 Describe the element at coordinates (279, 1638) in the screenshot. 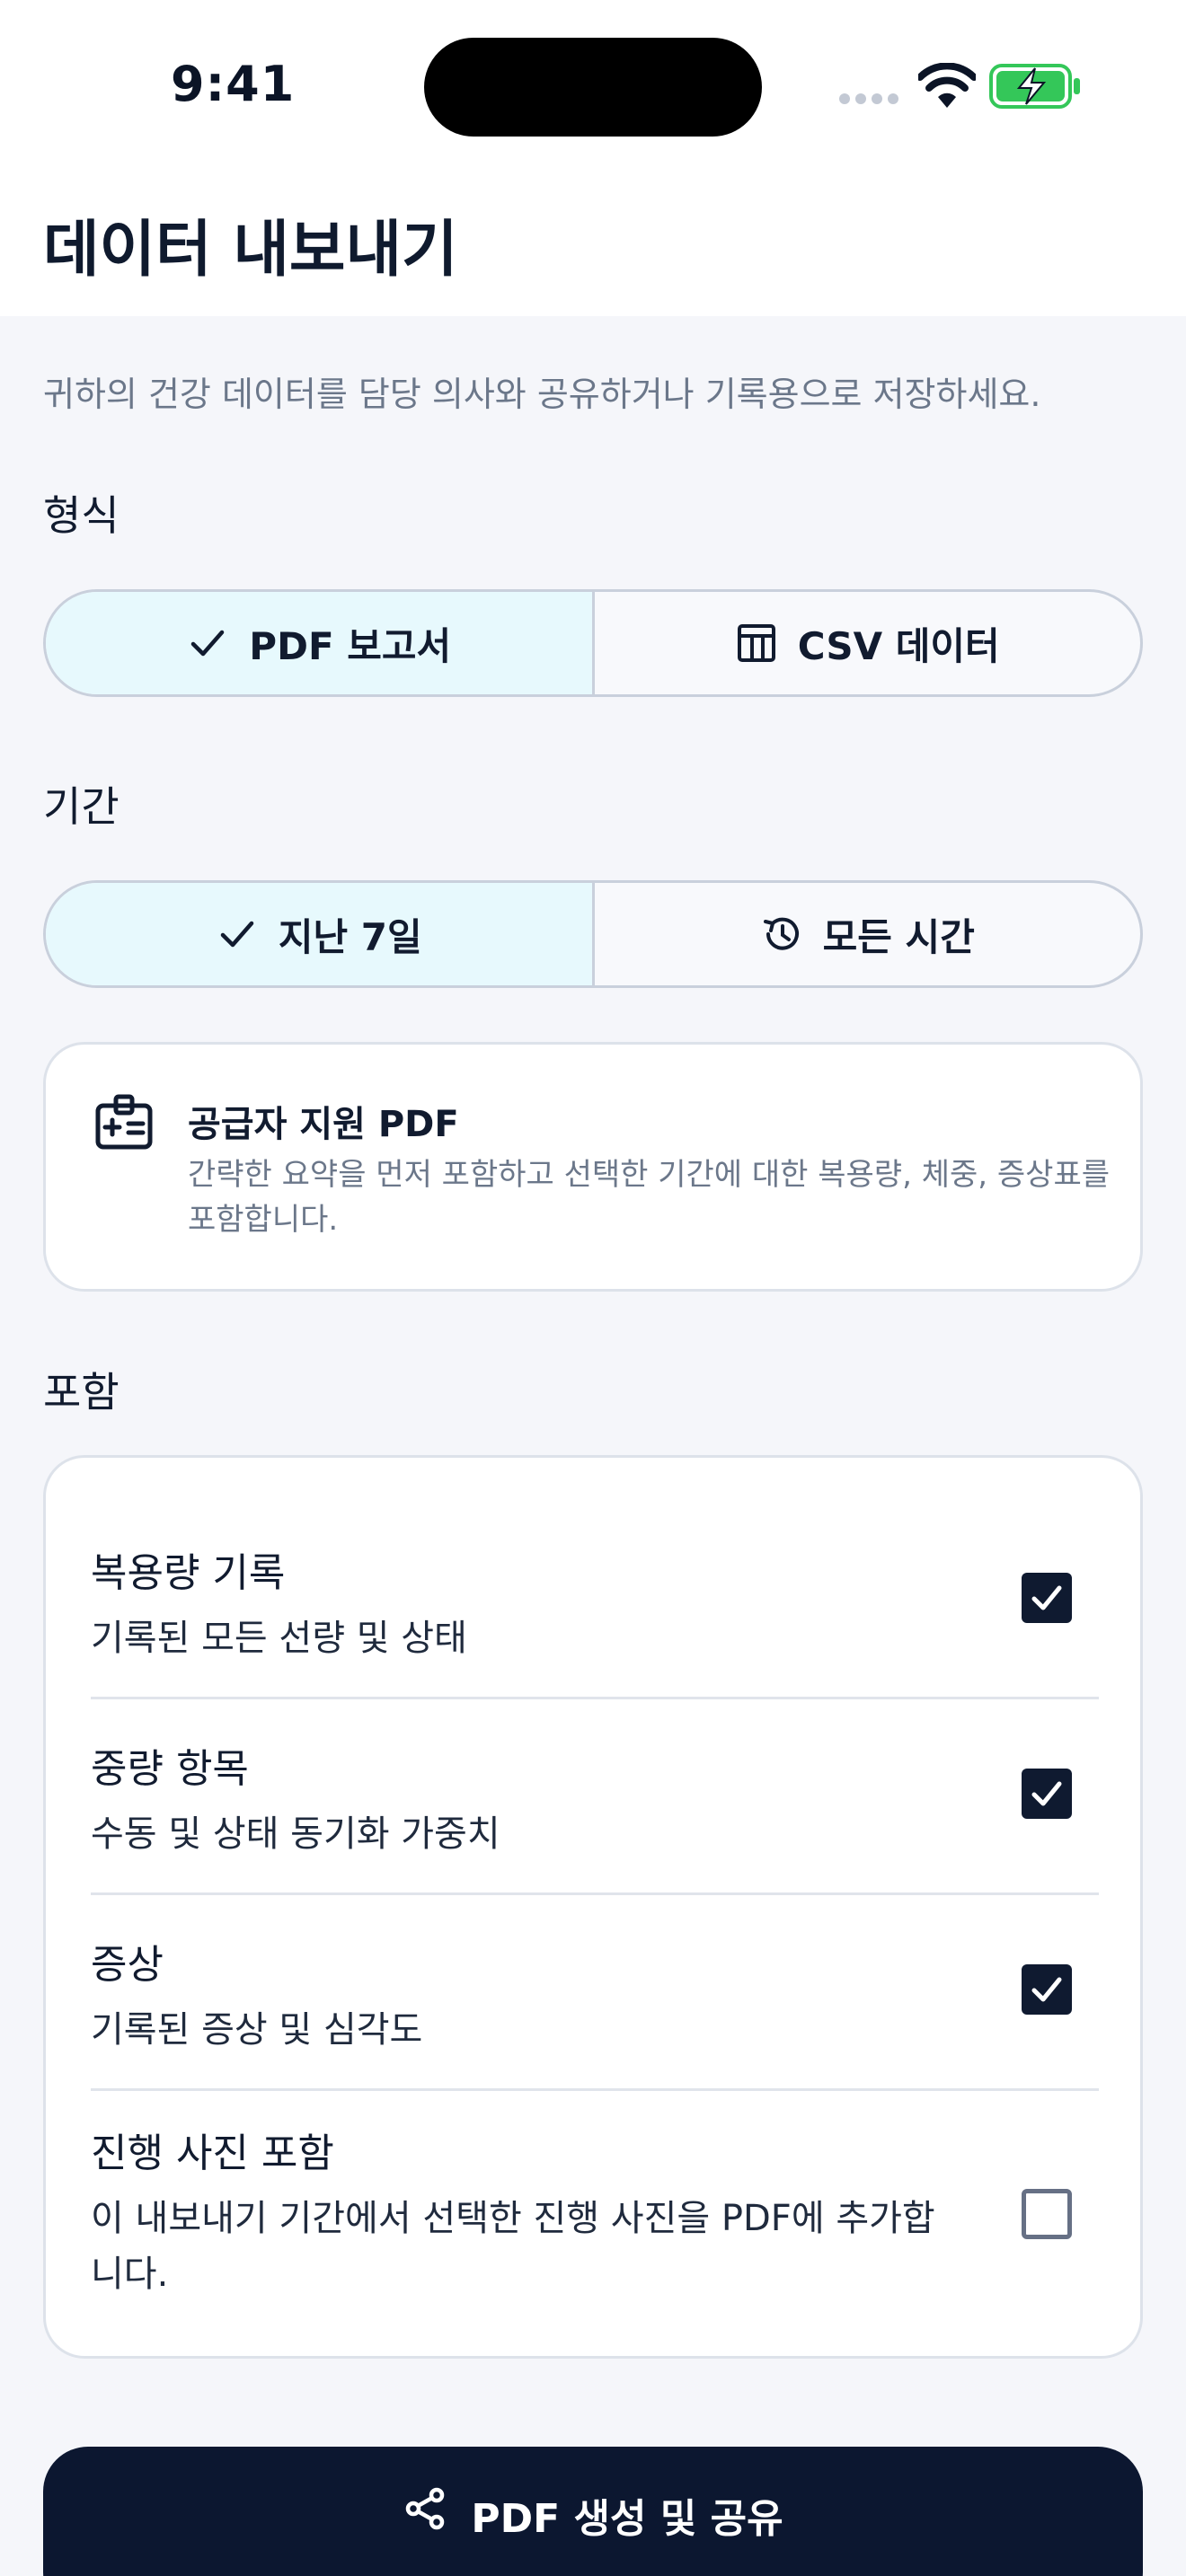

I see `include-item-description: 기록된 모든 선량 및 상태` at that location.